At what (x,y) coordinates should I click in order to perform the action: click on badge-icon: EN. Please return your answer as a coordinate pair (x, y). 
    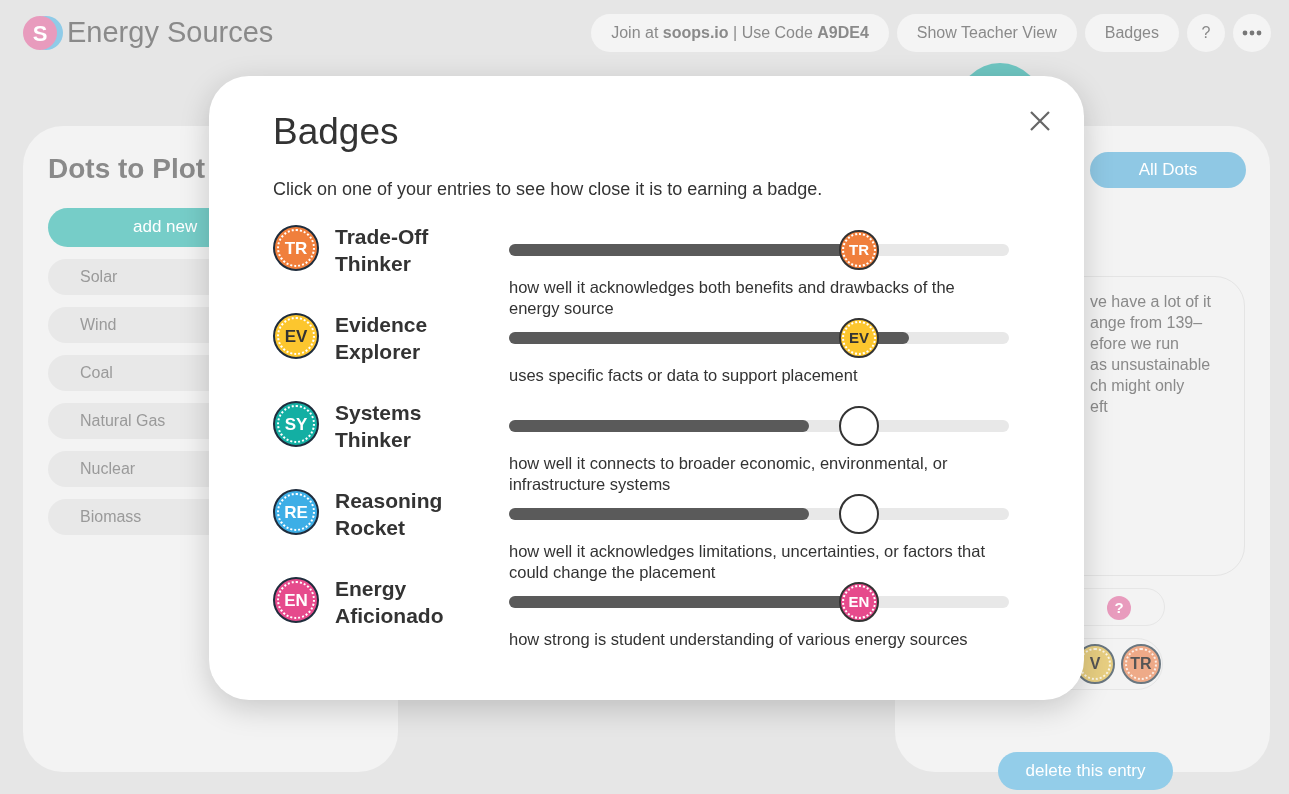
    Looking at the image, I should click on (296, 600).